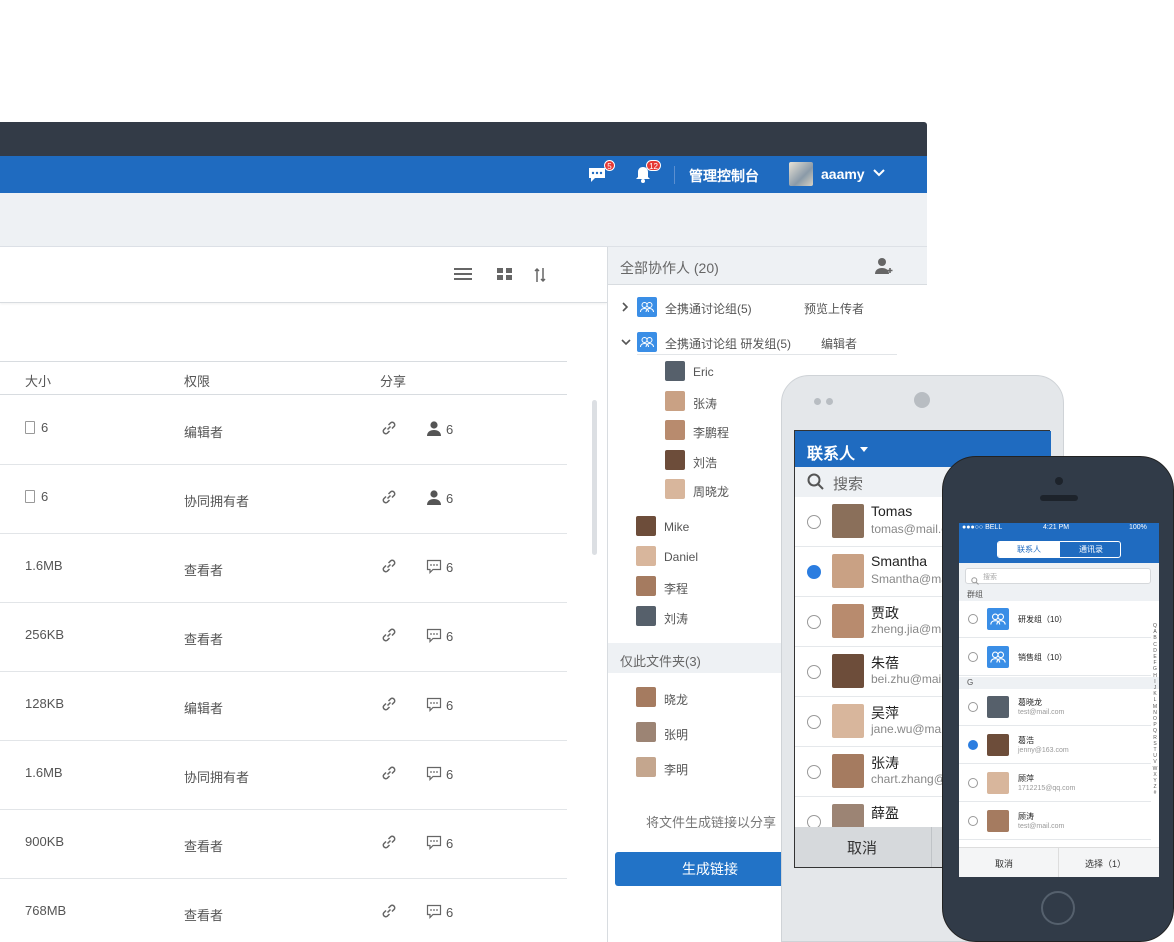 This screenshot has width=1174, height=942. Describe the element at coordinates (434, 428) in the screenshot. I see `user-icon` at that location.